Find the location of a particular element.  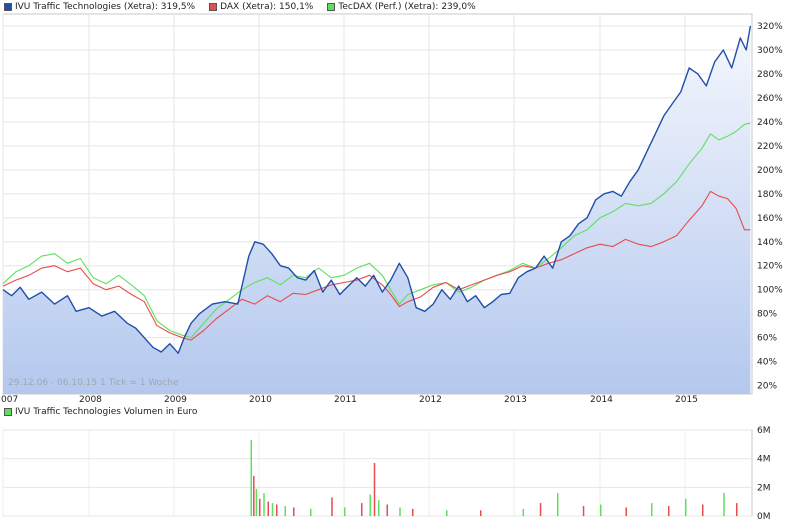

x-tick-label: 2011 is located at coordinates (345, 400).